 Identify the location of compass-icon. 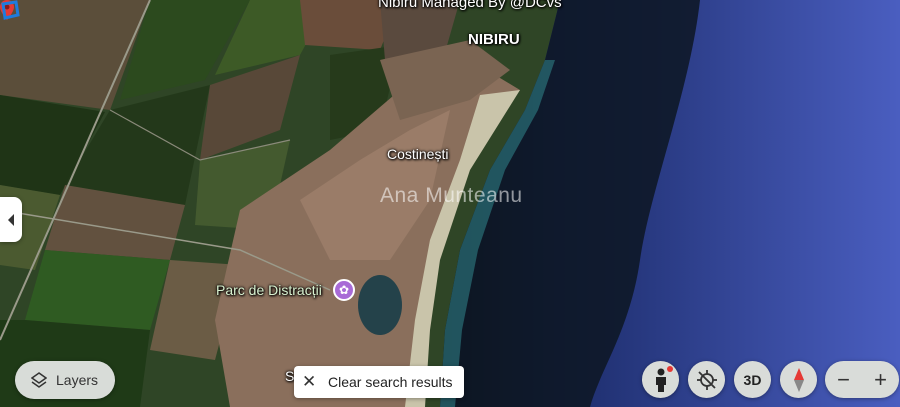
(798, 379).